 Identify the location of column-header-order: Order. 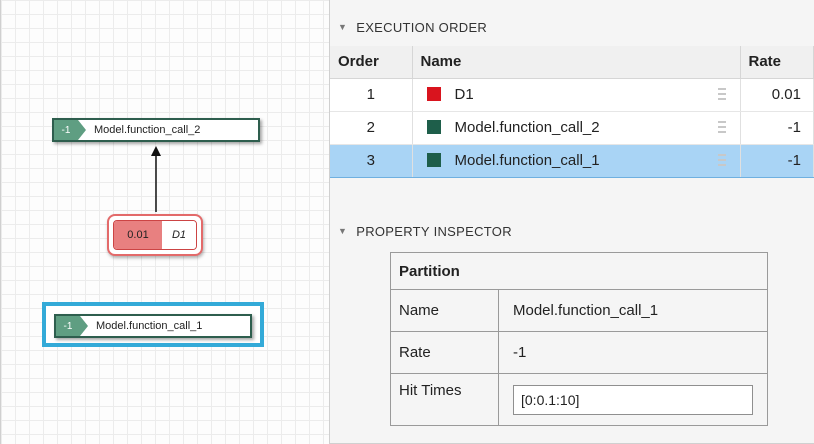
(371, 62).